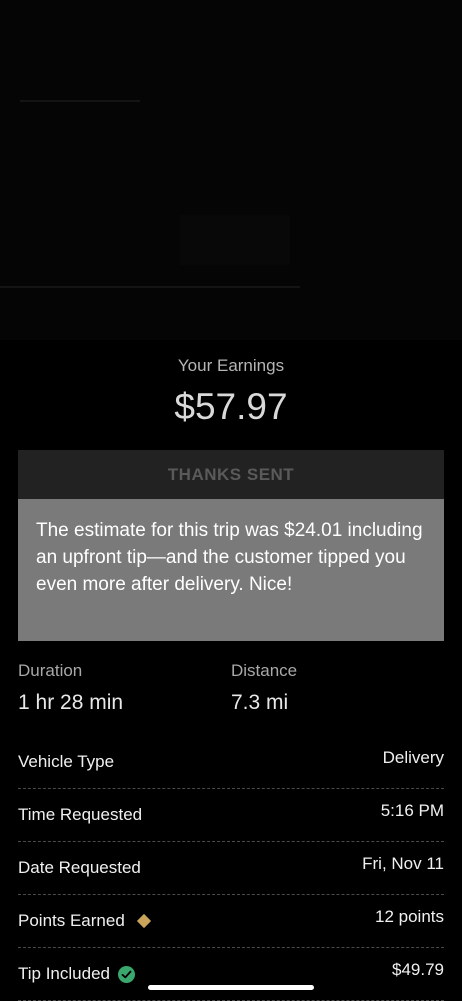 This screenshot has height=1001, width=462. I want to click on diamond-icon, so click(143, 921).